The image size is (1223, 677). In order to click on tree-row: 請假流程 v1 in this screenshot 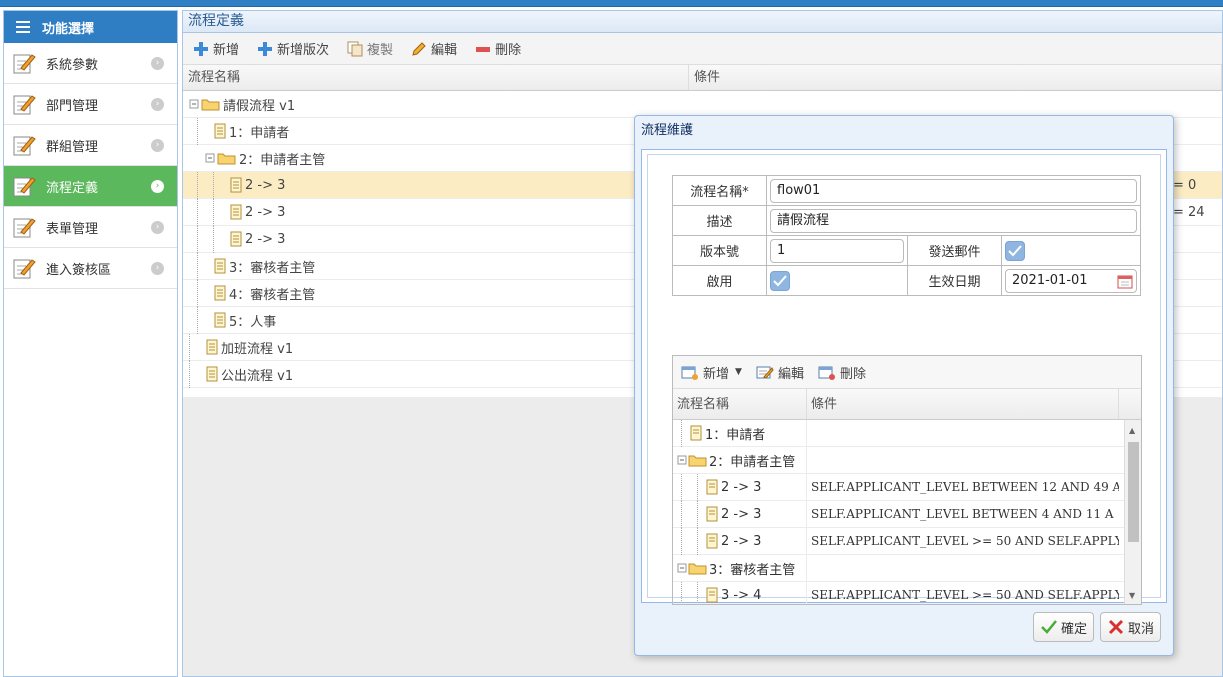, I will do `click(702, 104)`.